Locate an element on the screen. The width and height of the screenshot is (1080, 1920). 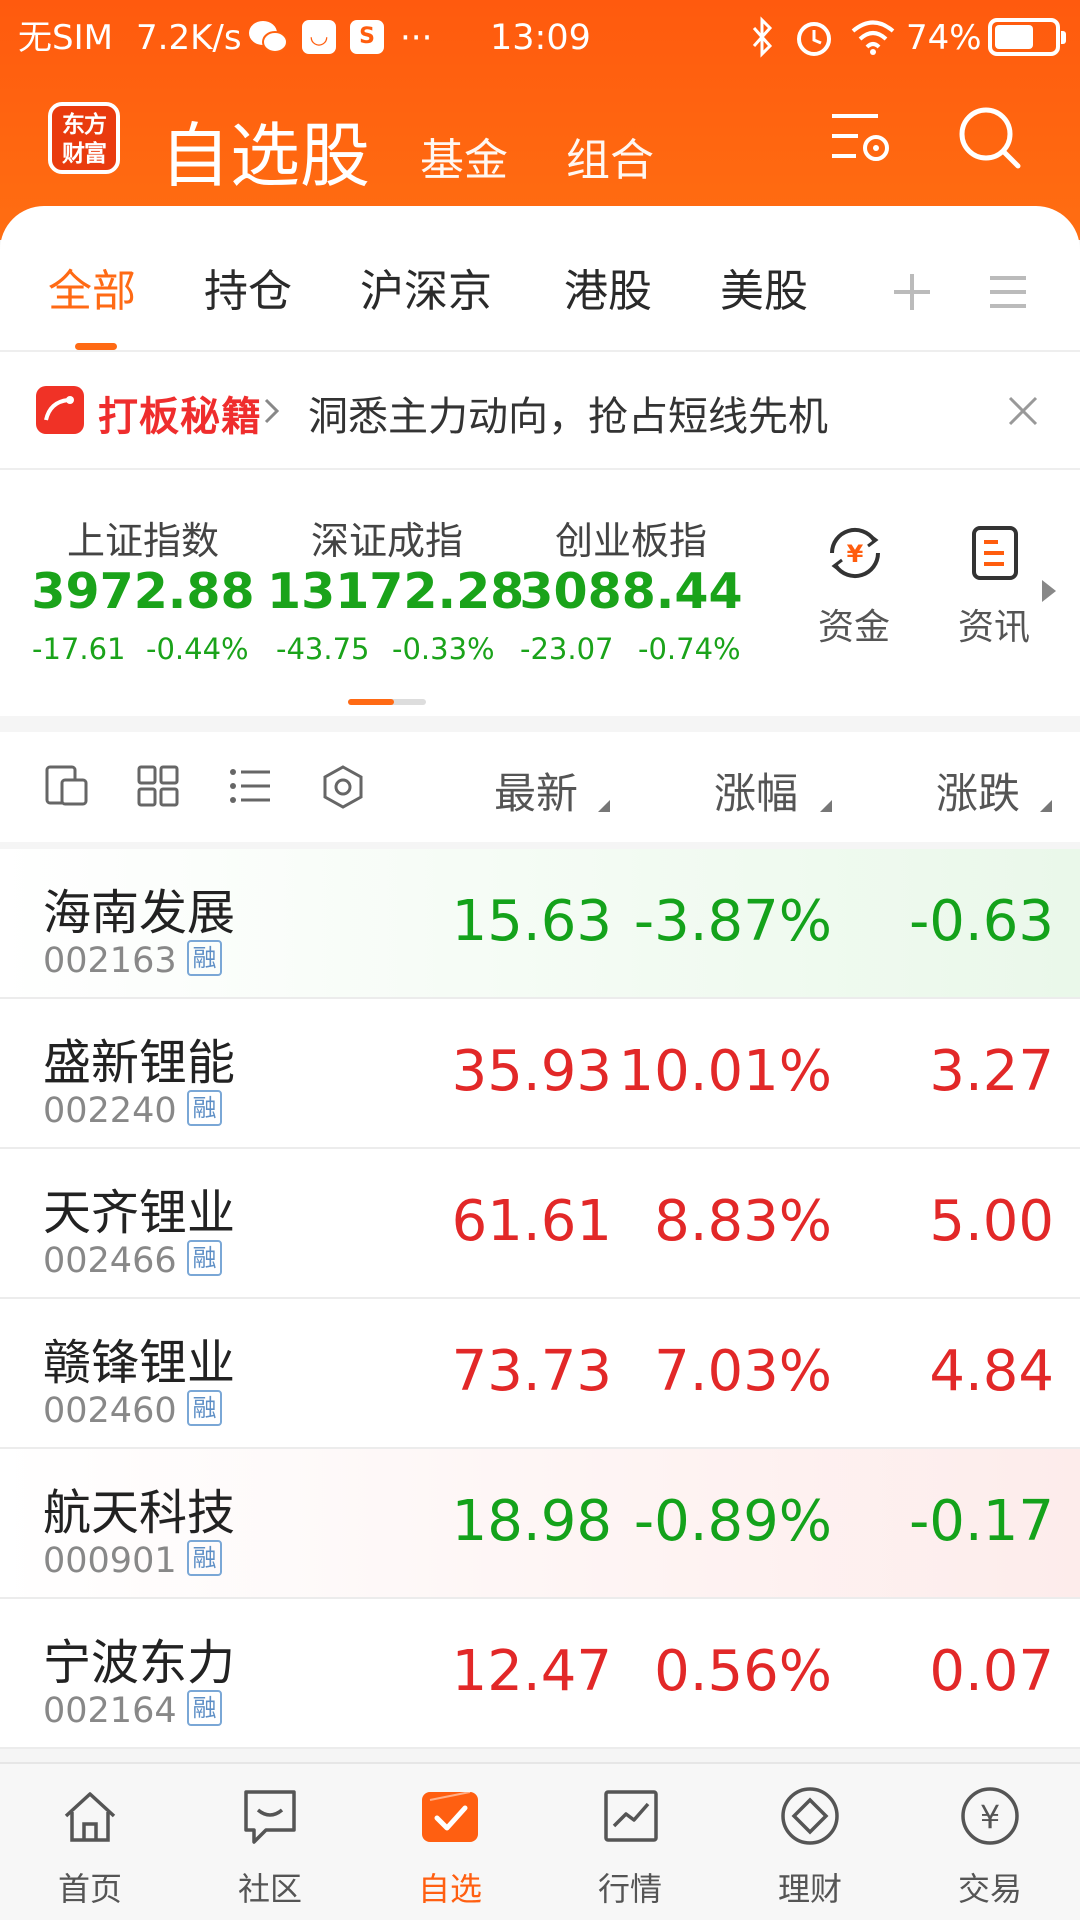
stock-change-pct: -0.89% is located at coordinates (732, 1521).